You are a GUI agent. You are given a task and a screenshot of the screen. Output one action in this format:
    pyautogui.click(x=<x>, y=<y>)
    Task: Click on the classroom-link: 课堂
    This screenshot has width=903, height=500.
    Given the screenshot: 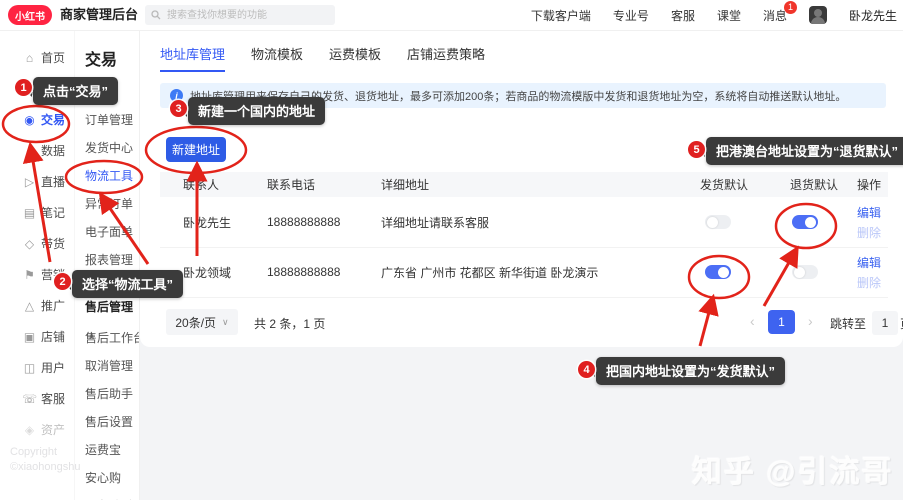 What is the action you would take?
    pyautogui.click(x=729, y=15)
    